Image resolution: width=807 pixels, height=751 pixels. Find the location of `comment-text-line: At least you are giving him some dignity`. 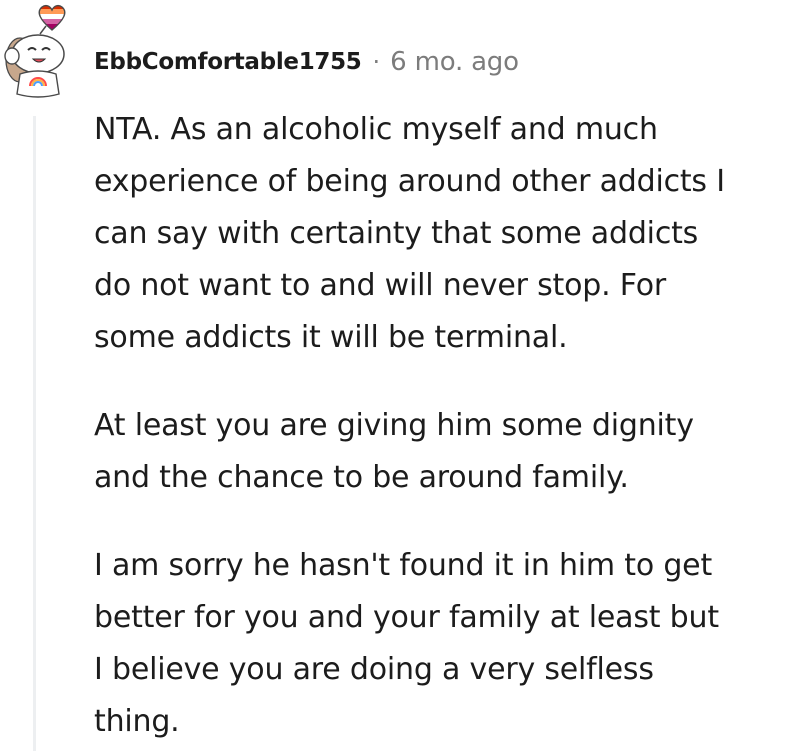

comment-text-line: At least you are giving him some dignity is located at coordinates (394, 425).